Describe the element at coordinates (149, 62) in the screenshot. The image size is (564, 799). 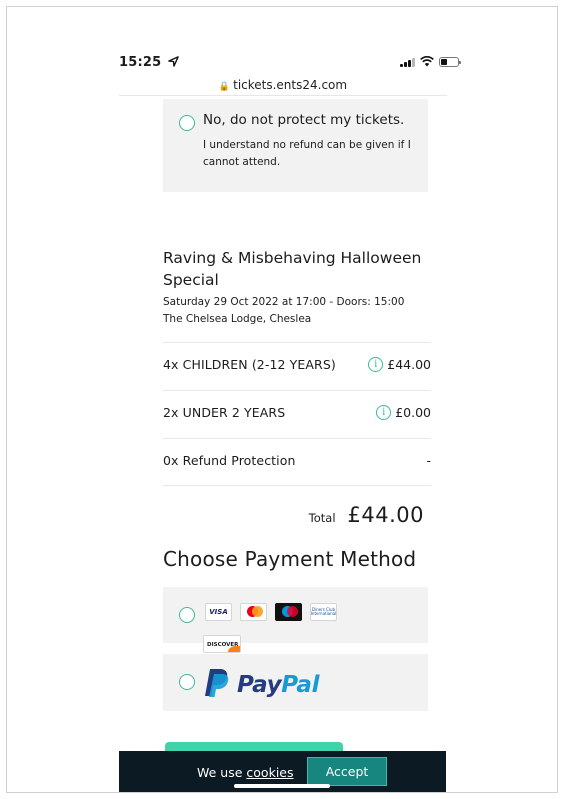
I see `status-time: 15:25` at that location.